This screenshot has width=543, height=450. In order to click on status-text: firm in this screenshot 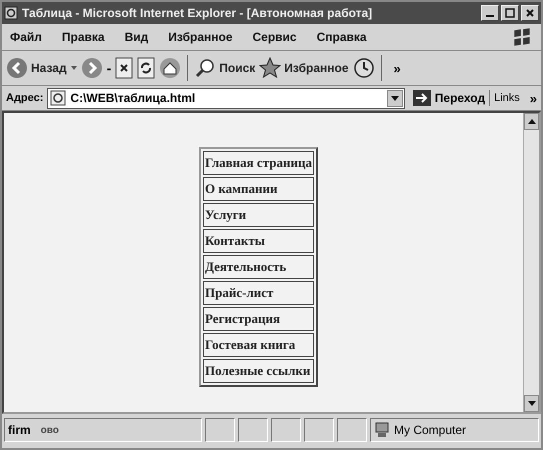, I will do `click(19, 430)`.